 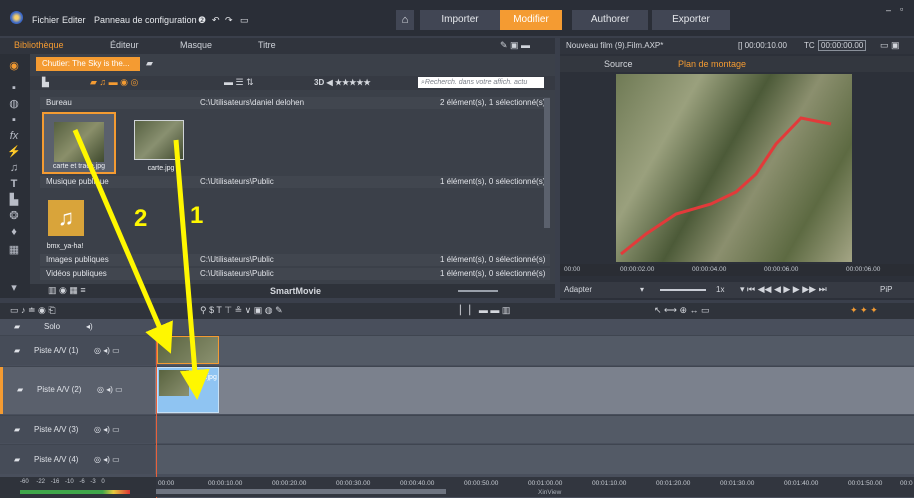 What do you see at coordinates (267, 45) in the screenshot?
I see `tab-titre: Titre` at bounding box center [267, 45].